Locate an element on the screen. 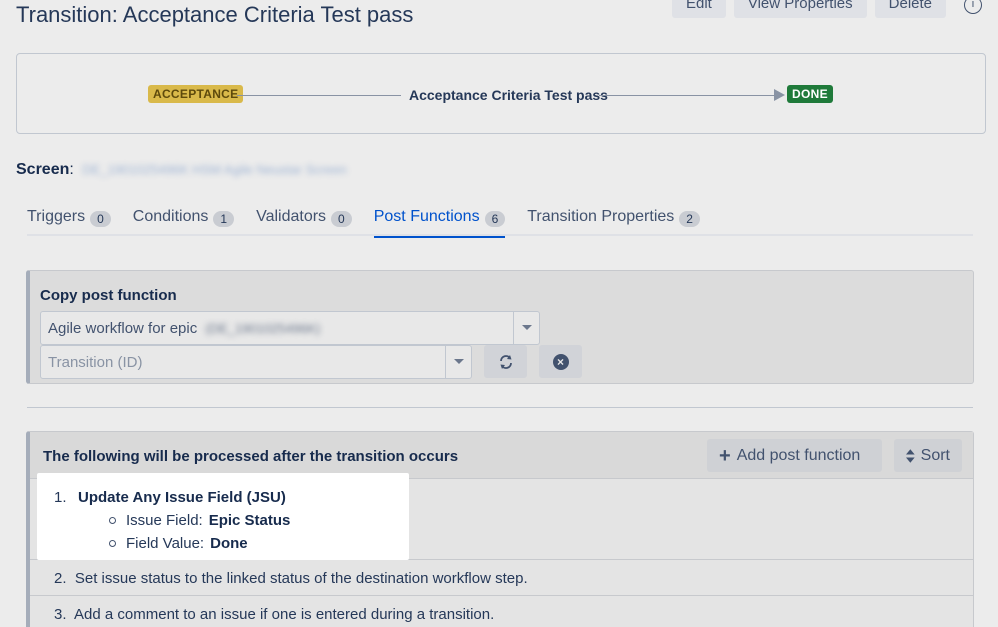 The height and width of the screenshot is (627, 998). tab-count: 1 is located at coordinates (224, 219).